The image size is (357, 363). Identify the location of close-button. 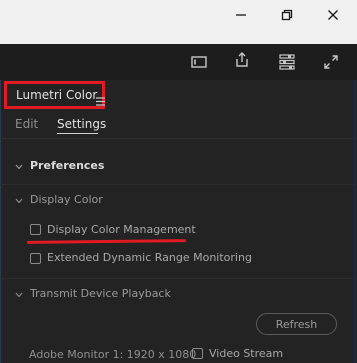
(333, 15).